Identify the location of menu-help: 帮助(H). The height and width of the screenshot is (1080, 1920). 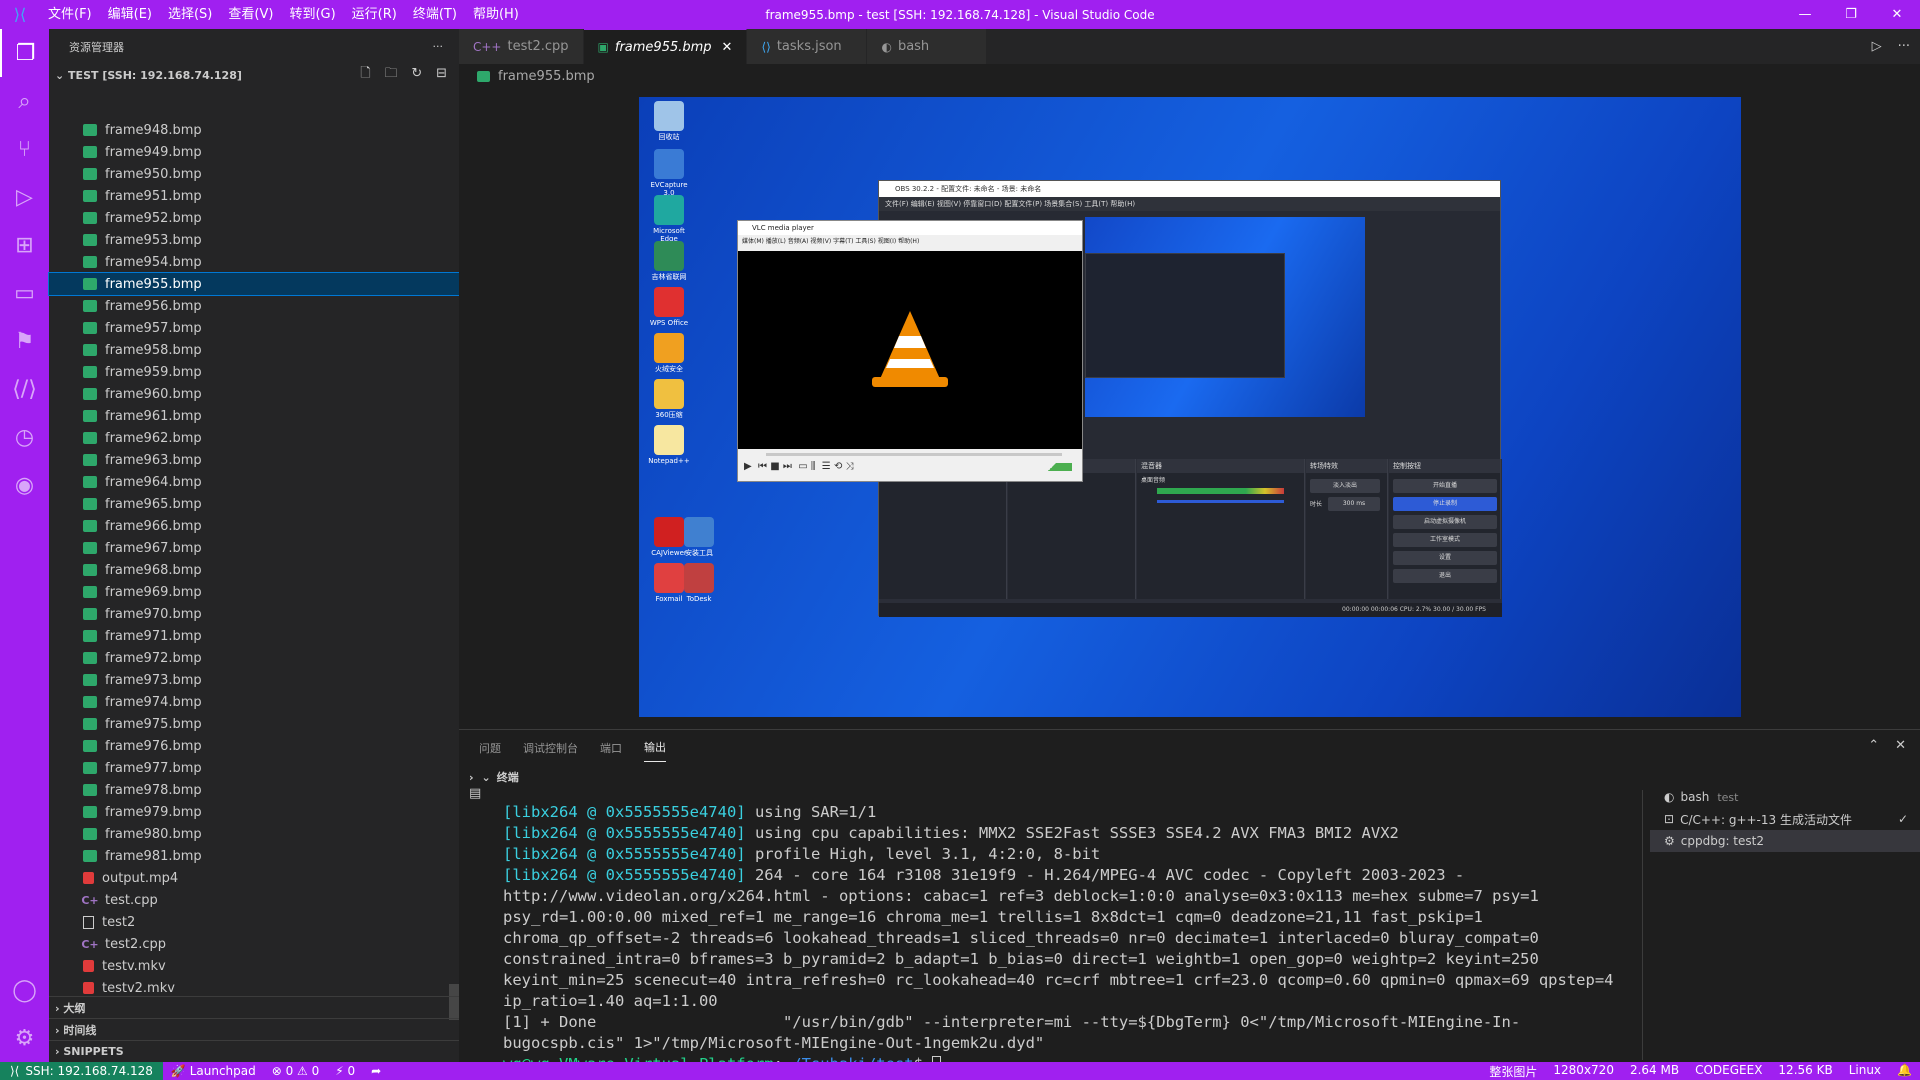
(496, 14).